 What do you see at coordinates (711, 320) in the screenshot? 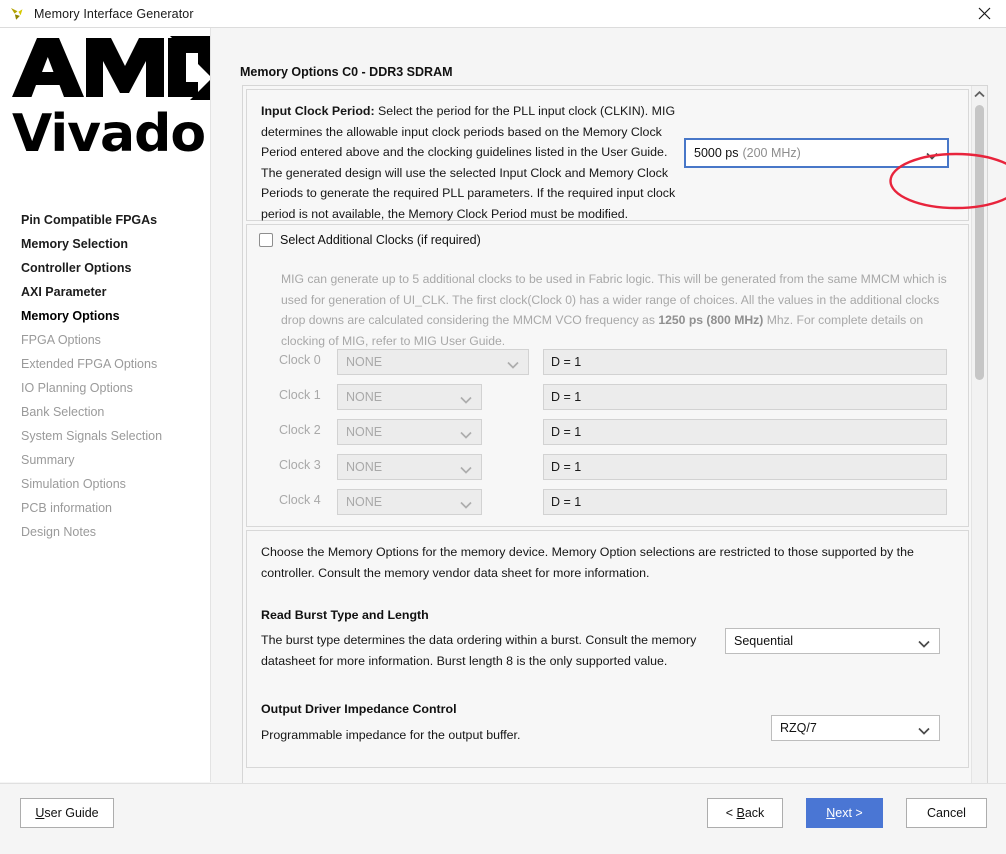
I see `mmcm-vco-frequency: 1250 ps (800 MHz)` at bounding box center [711, 320].